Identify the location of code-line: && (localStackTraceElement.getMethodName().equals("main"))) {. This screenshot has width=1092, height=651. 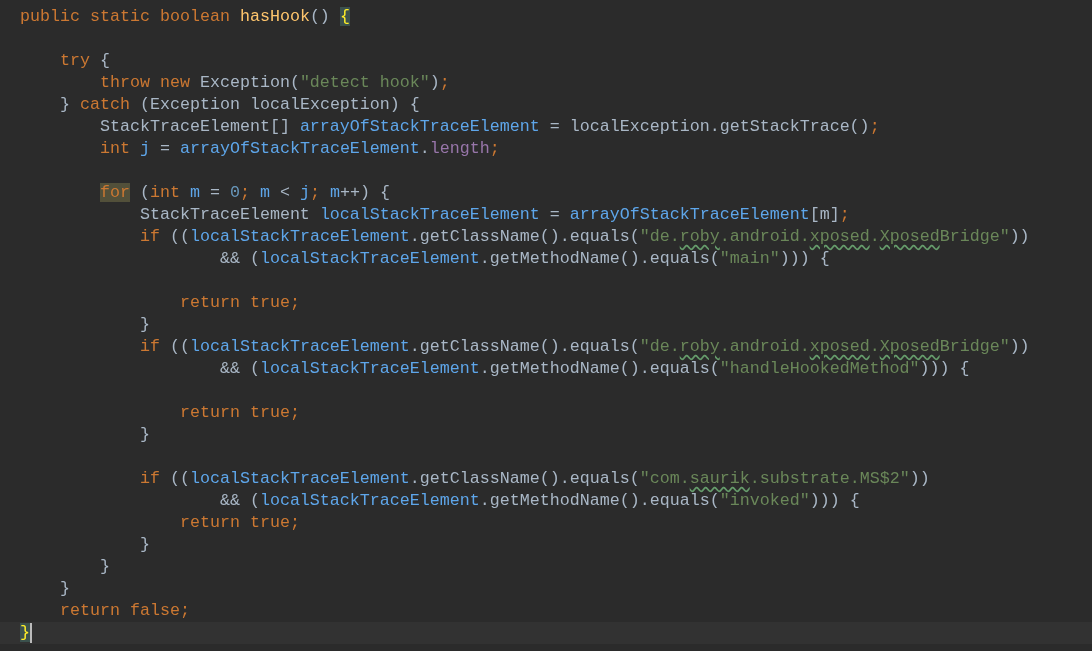
(524, 259).